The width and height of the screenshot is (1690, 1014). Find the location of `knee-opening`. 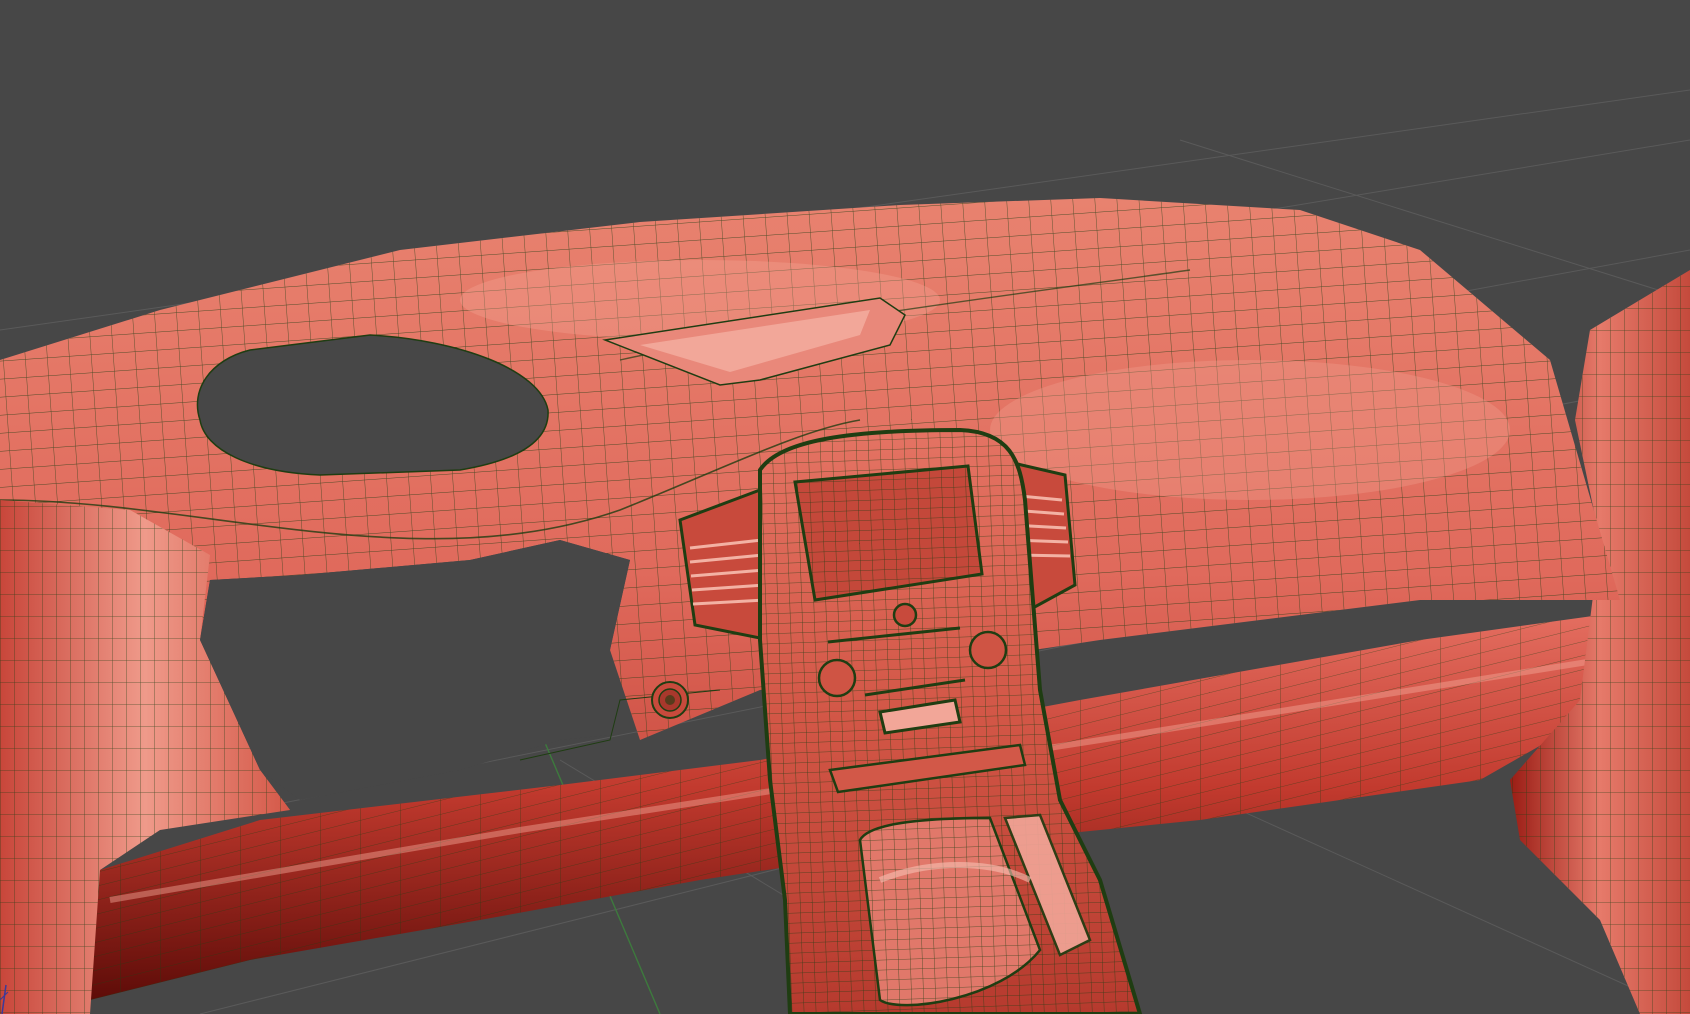

knee-opening is located at coordinates (415, 670).